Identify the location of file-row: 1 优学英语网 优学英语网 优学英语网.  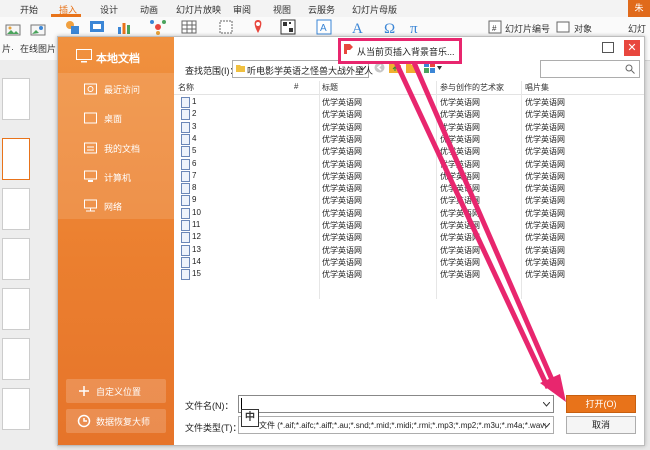
(409, 102).